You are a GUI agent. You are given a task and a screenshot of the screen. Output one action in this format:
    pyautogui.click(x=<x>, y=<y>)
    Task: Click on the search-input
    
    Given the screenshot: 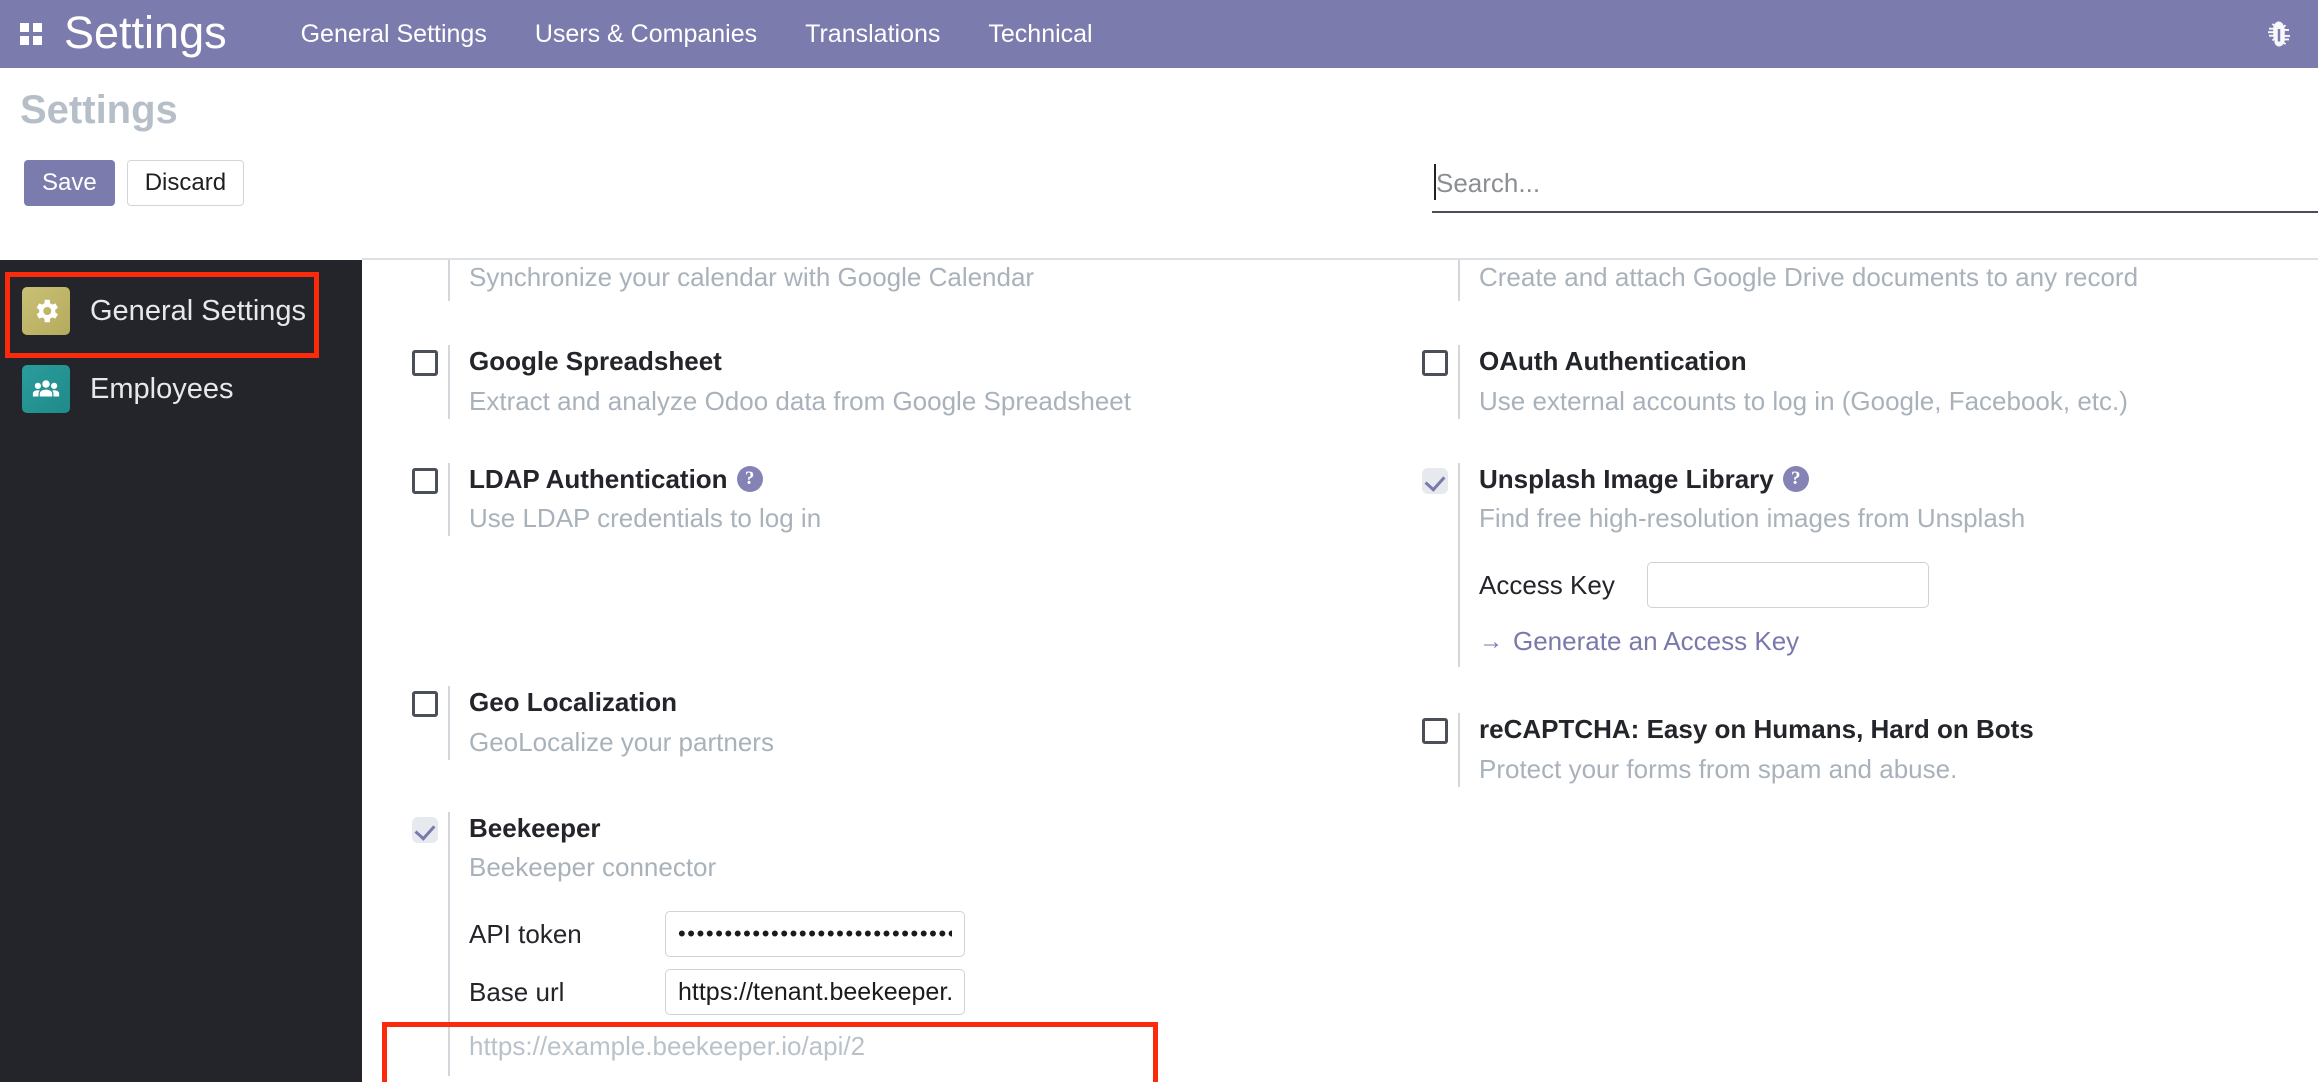 What is the action you would take?
    pyautogui.click(x=1875, y=188)
    